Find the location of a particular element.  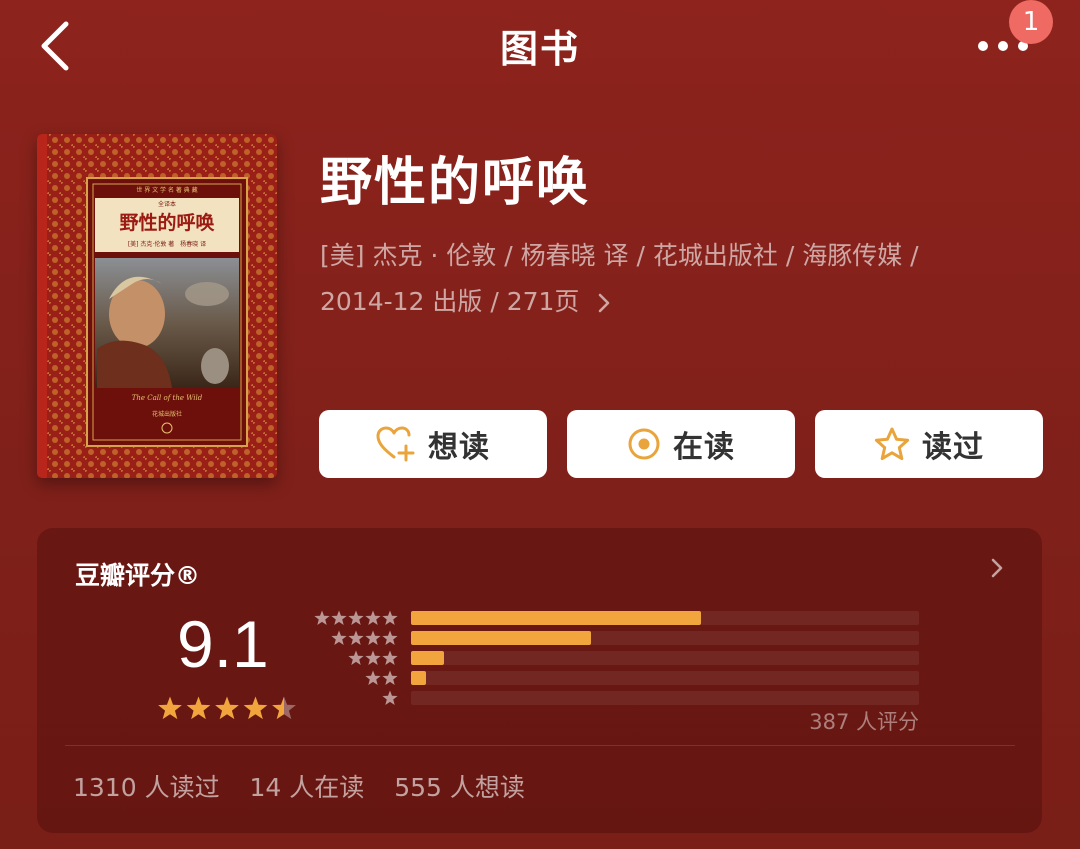

score-stars is located at coordinates (227, 708).